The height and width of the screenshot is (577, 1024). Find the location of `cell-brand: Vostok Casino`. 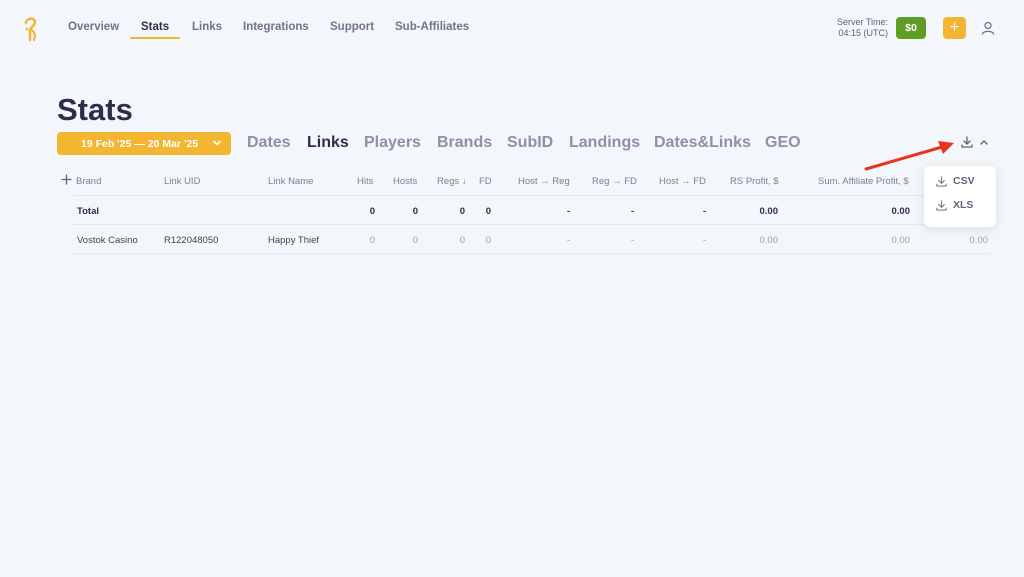

cell-brand: Vostok Casino is located at coordinates (107, 240).